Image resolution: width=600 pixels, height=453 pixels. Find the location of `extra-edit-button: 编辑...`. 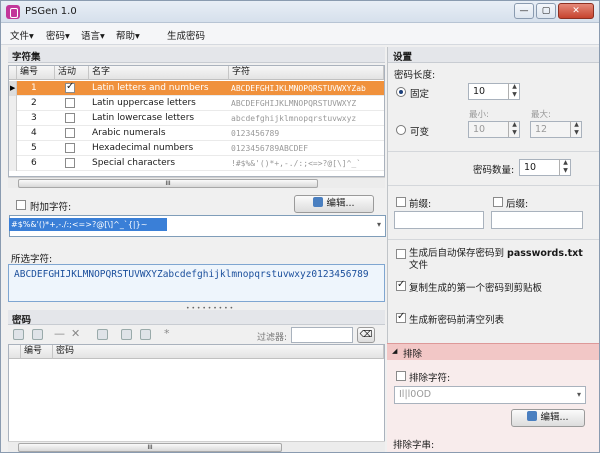

extra-edit-button: 编辑... is located at coordinates (334, 204).